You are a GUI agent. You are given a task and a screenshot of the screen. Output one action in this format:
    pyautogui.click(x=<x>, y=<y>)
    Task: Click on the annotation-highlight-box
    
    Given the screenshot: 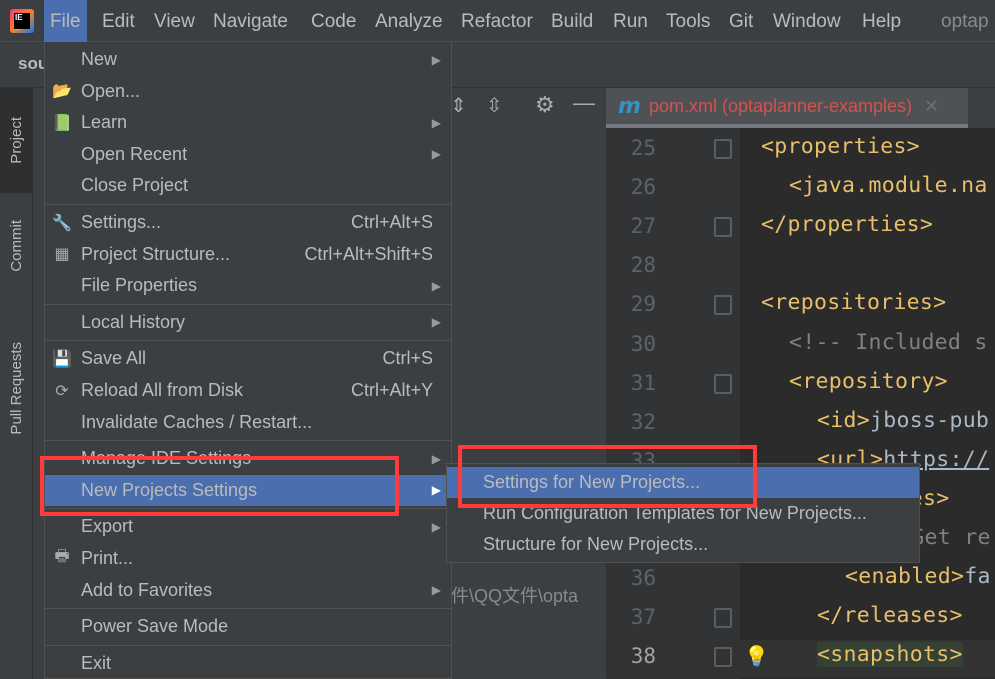 What is the action you would take?
    pyautogui.click(x=607, y=476)
    